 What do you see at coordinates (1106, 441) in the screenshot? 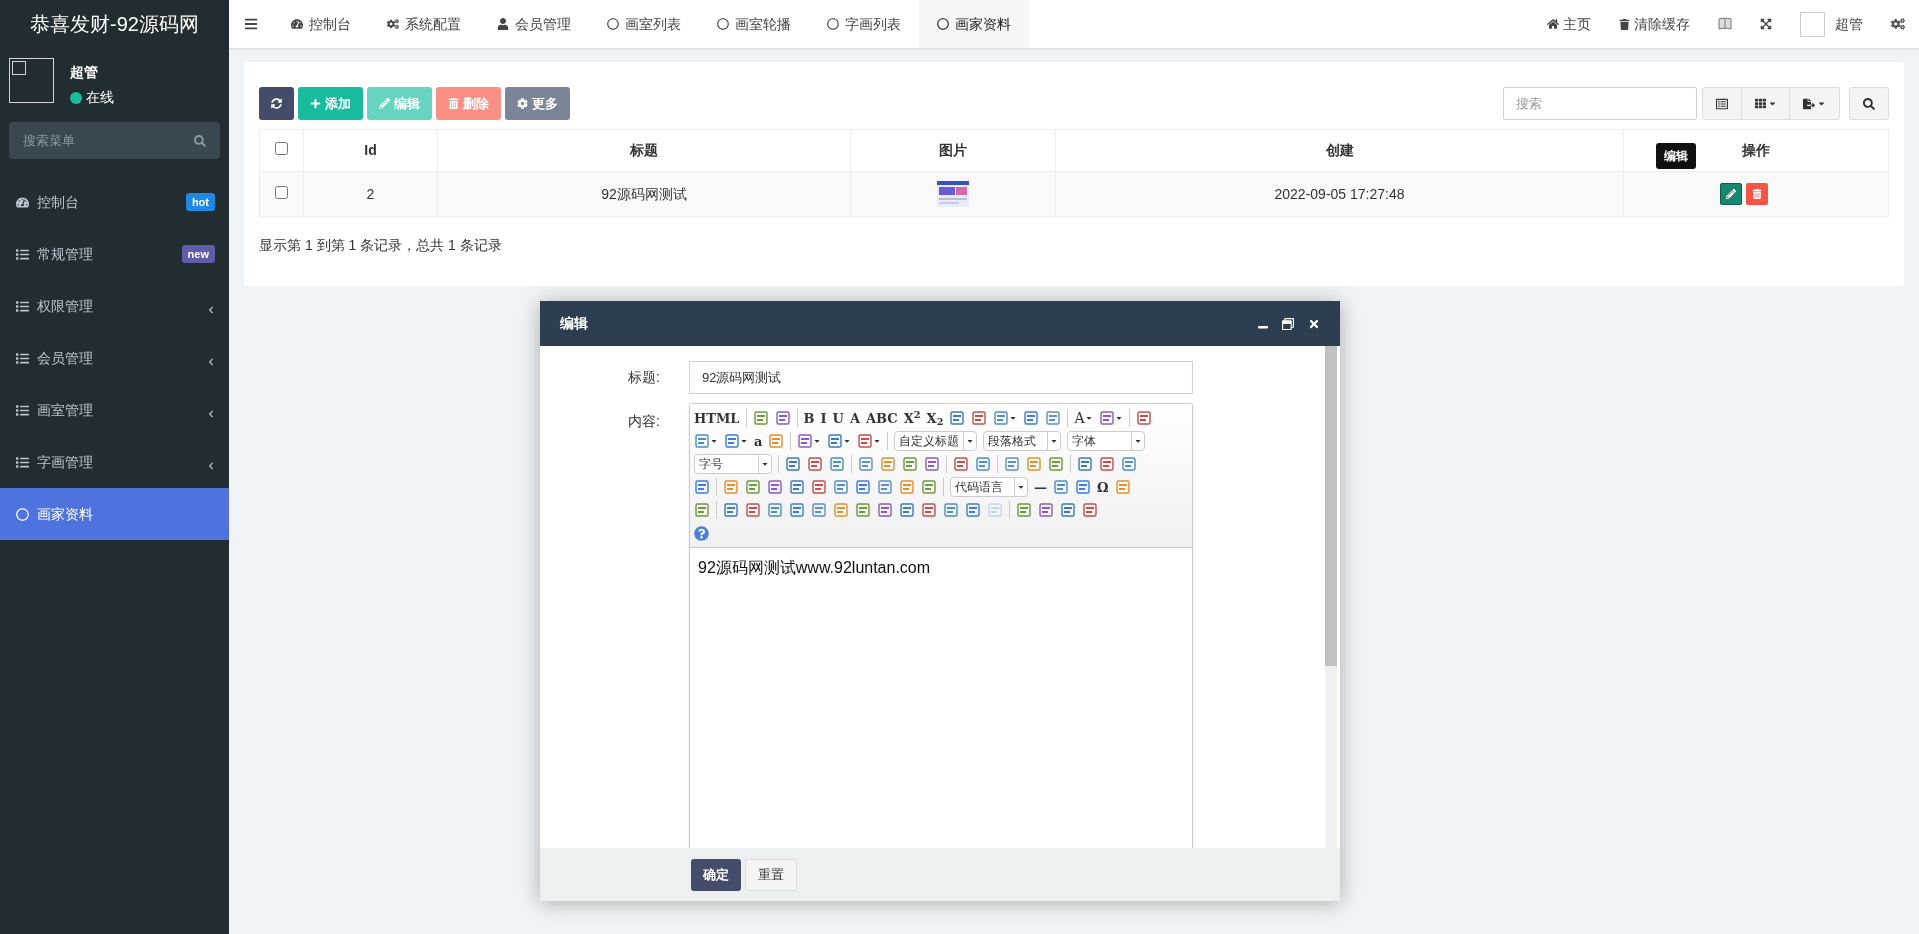
I see `editor-select: 字体` at bounding box center [1106, 441].